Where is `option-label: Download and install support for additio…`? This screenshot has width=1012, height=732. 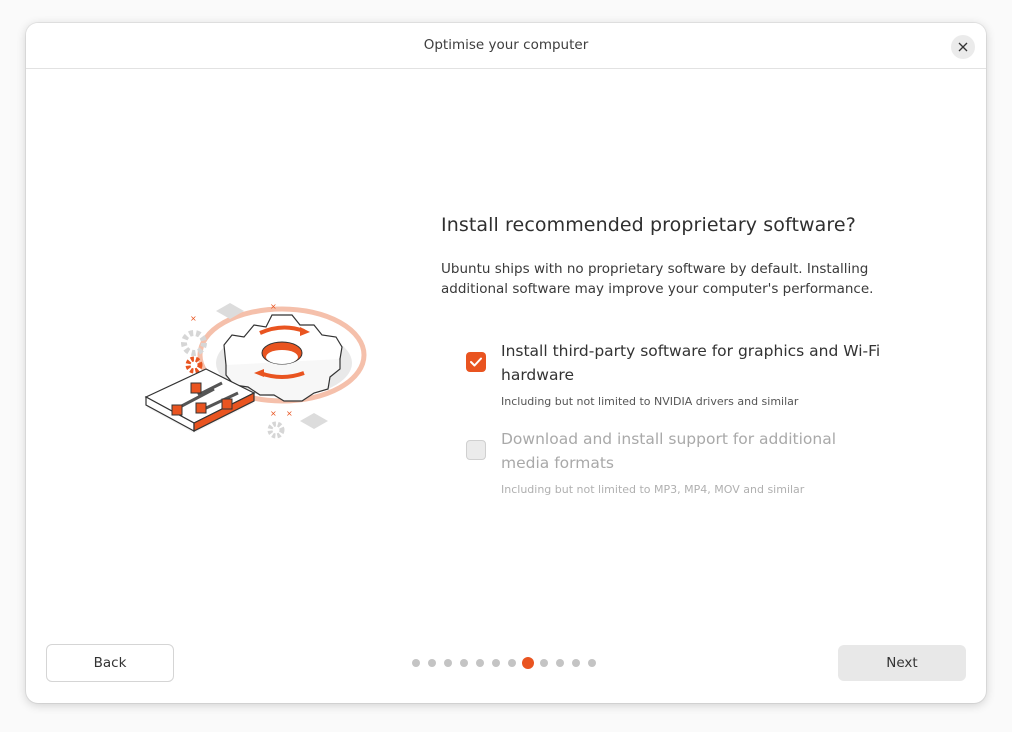 option-label: Download and install support for additio… is located at coordinates (669, 451).